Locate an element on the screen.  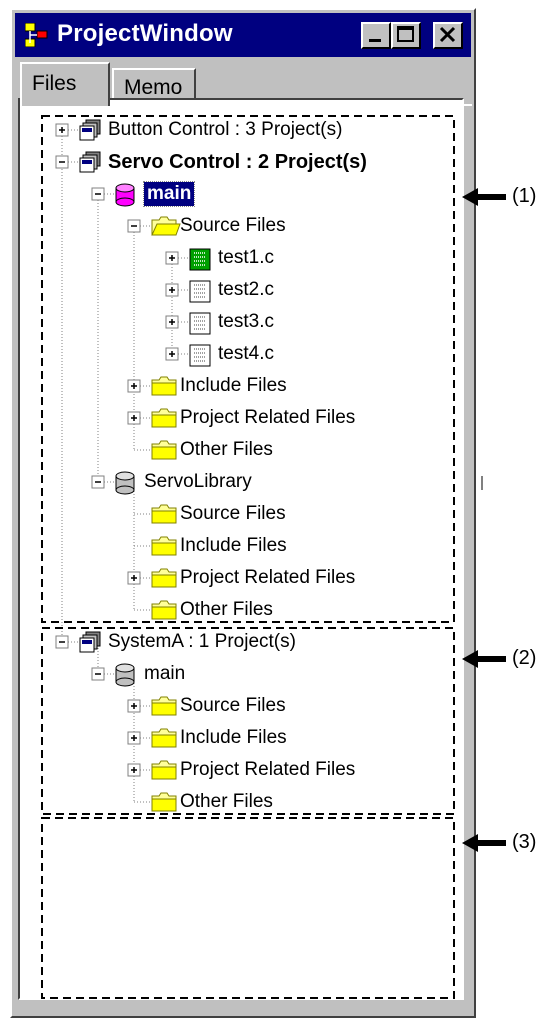
tab-files-label: Files is located at coordinates (54, 83).